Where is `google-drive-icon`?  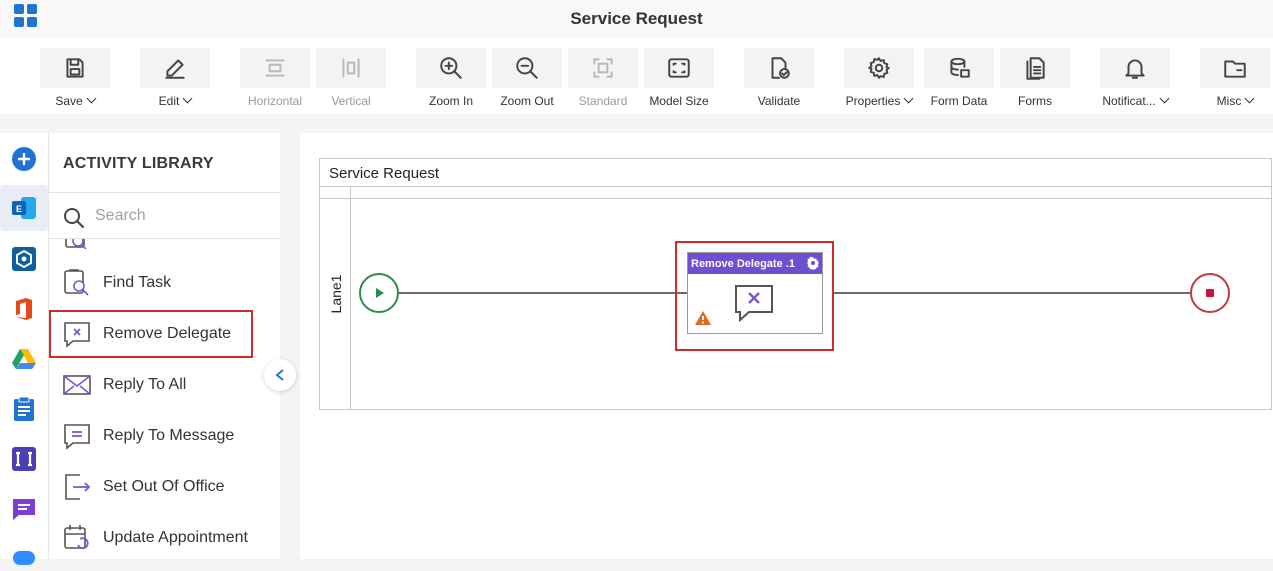 google-drive-icon is located at coordinates (24, 359).